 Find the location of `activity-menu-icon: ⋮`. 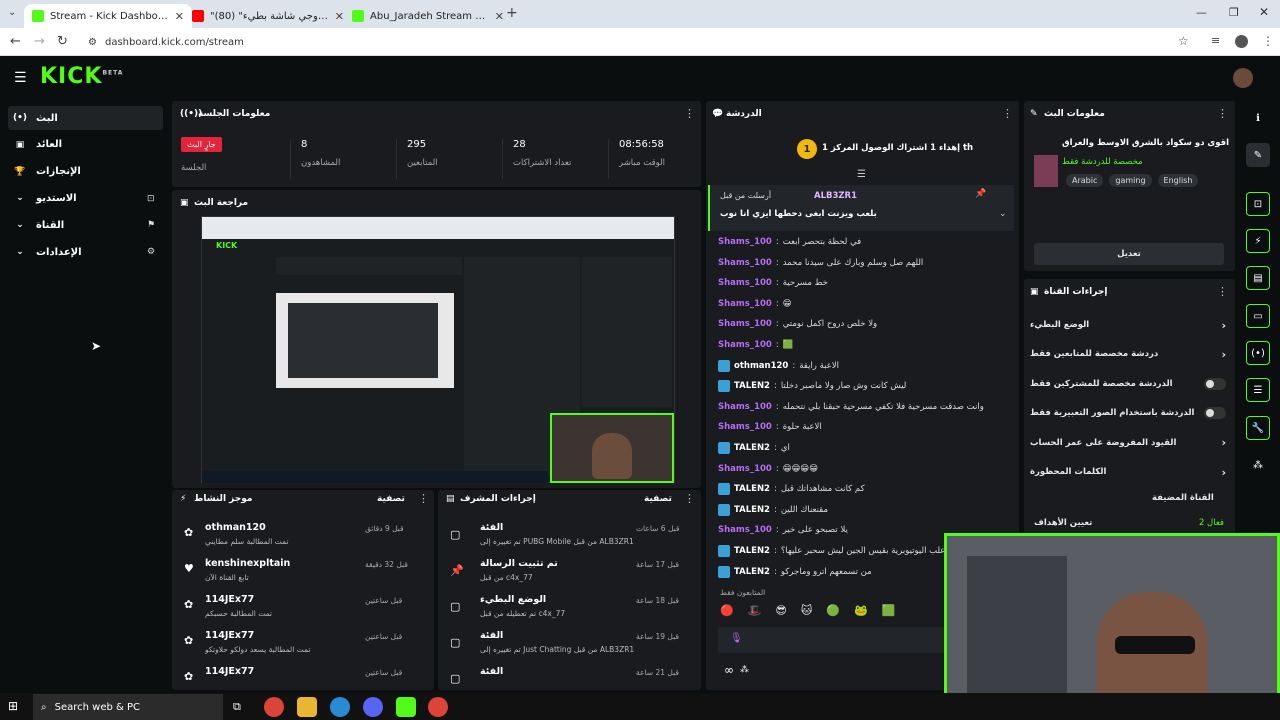

activity-menu-icon: ⋮ is located at coordinates (423, 498).